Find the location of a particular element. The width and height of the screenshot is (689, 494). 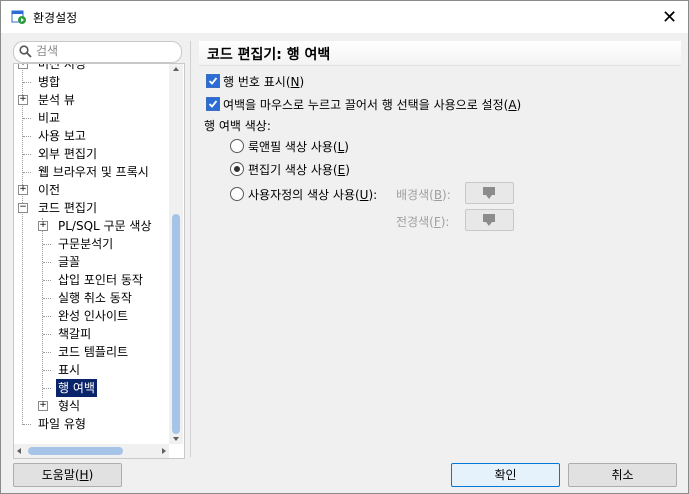

close-icon: ✕ is located at coordinates (669, 17).